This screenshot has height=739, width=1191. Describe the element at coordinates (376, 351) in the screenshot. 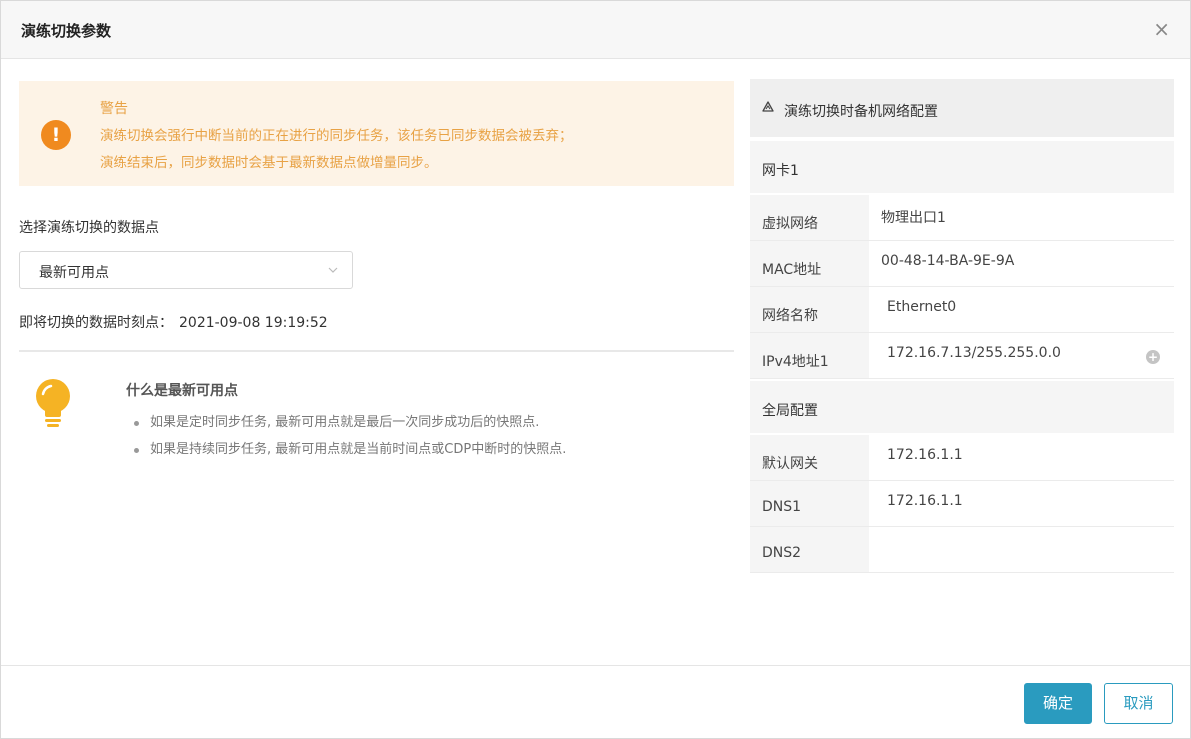

I see `divider` at that location.